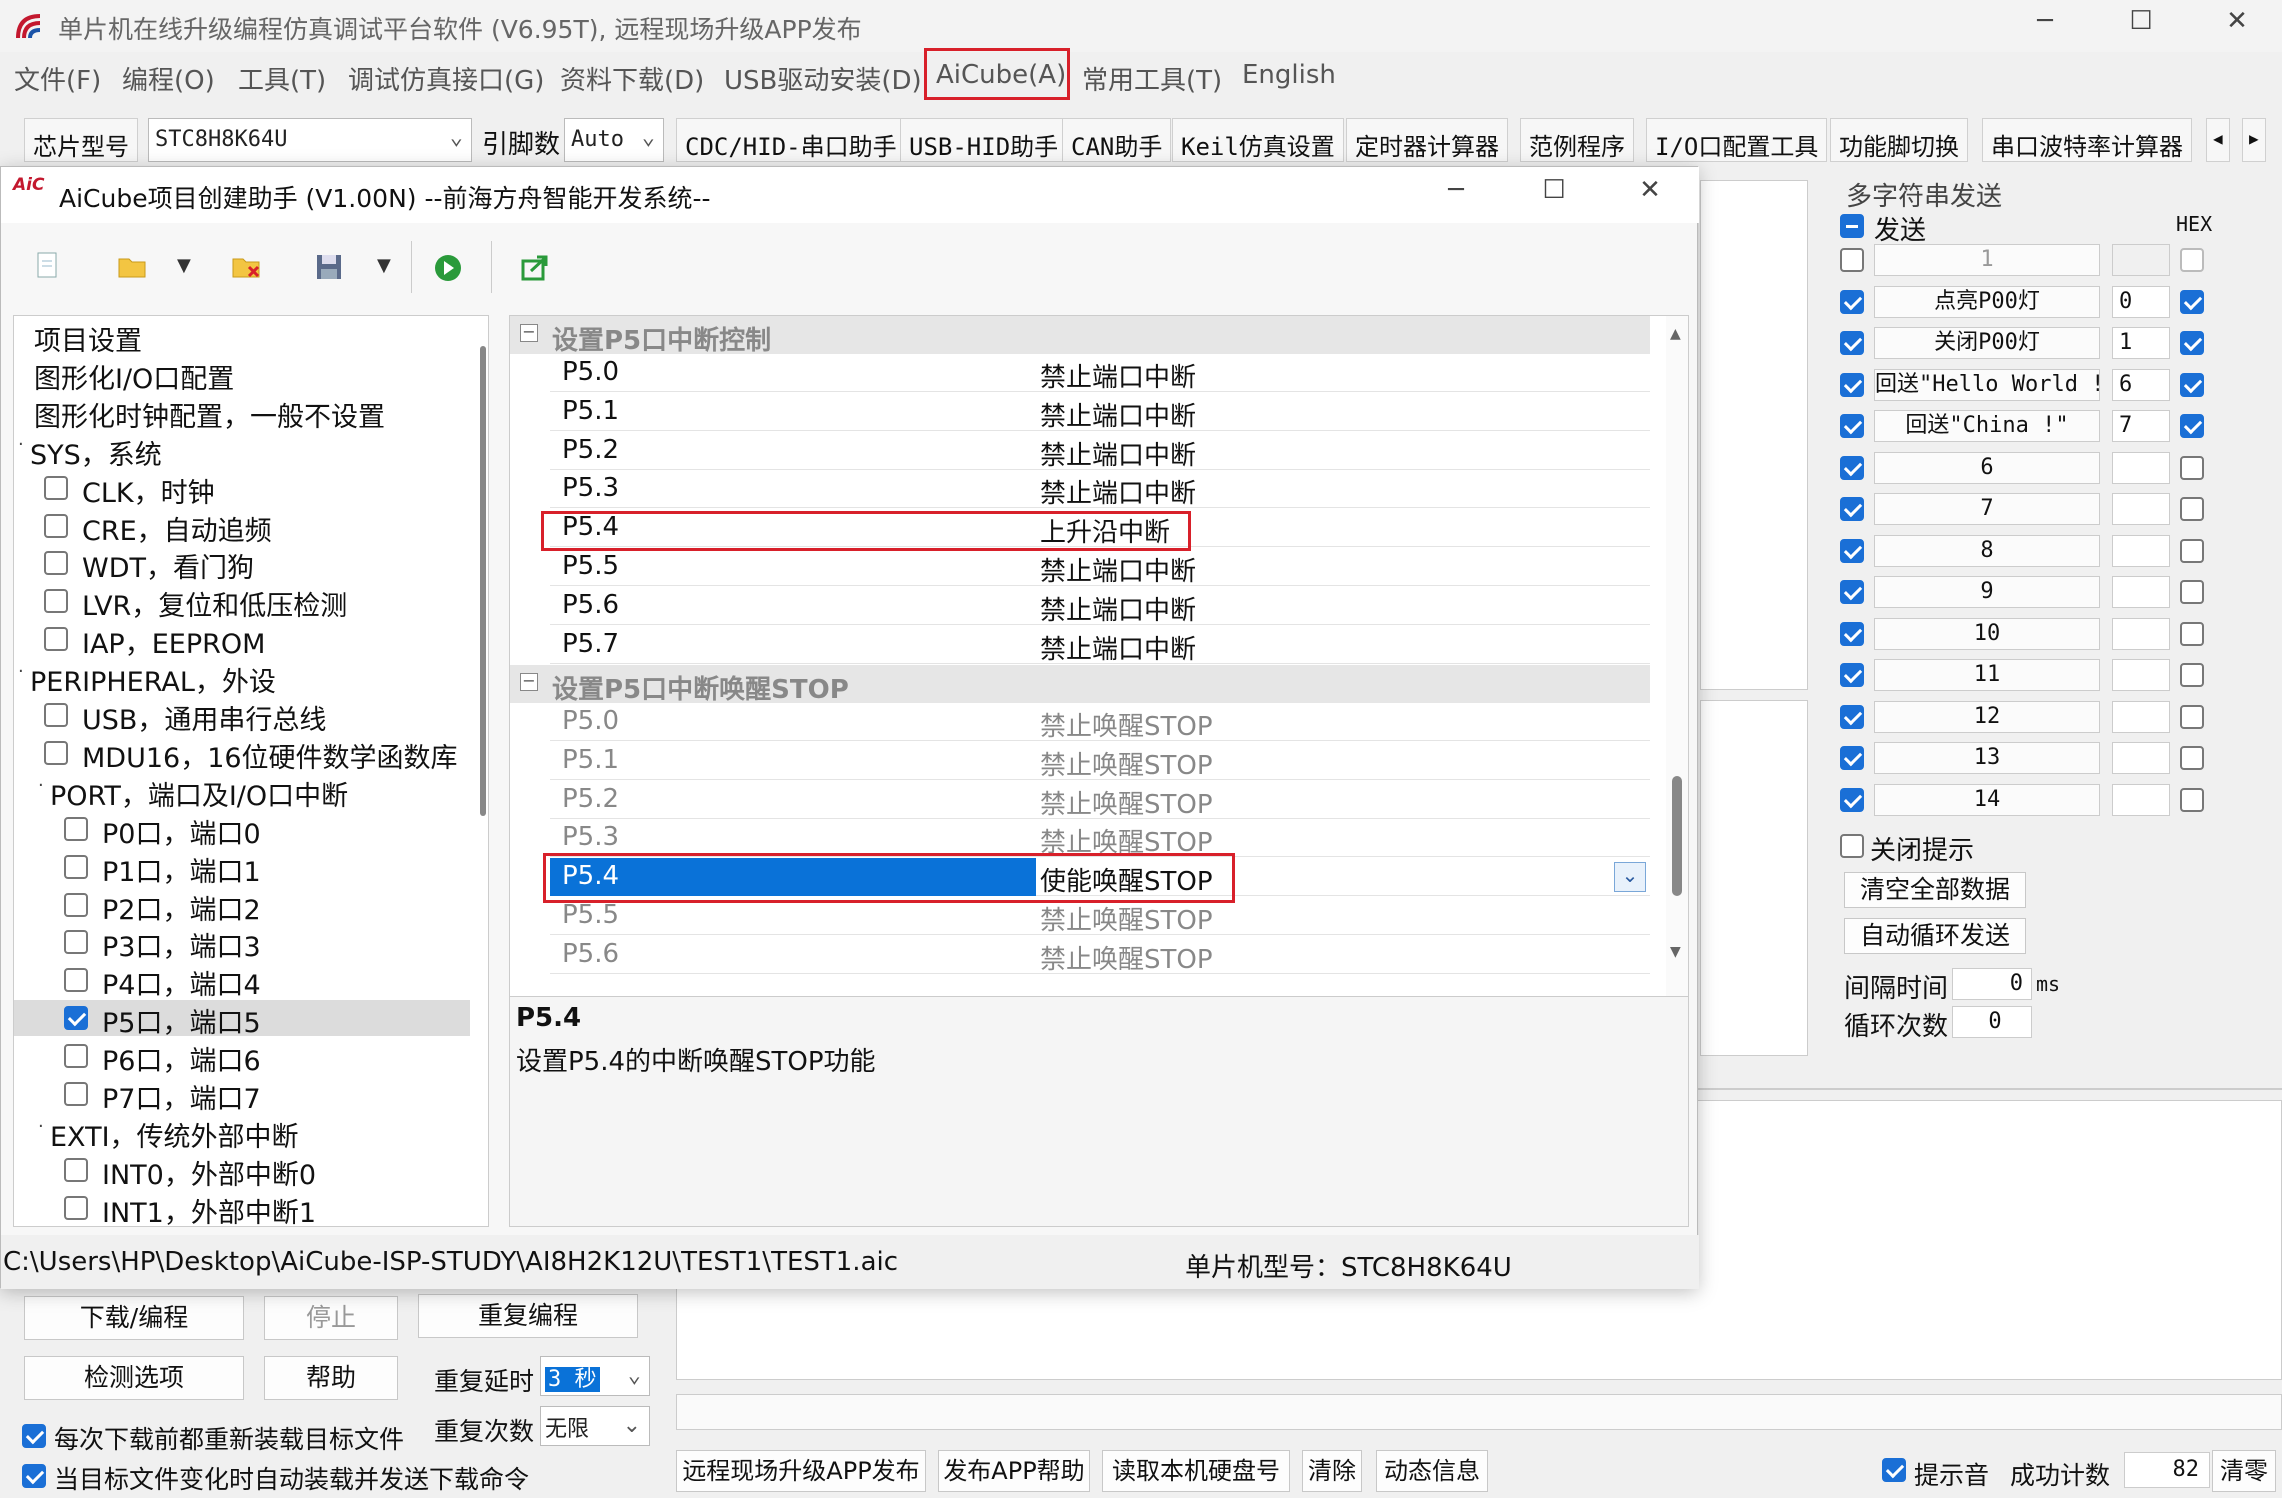 This screenshot has height=1498, width=2282. Describe the element at coordinates (536, 267) in the screenshot. I see `export-icon` at that location.